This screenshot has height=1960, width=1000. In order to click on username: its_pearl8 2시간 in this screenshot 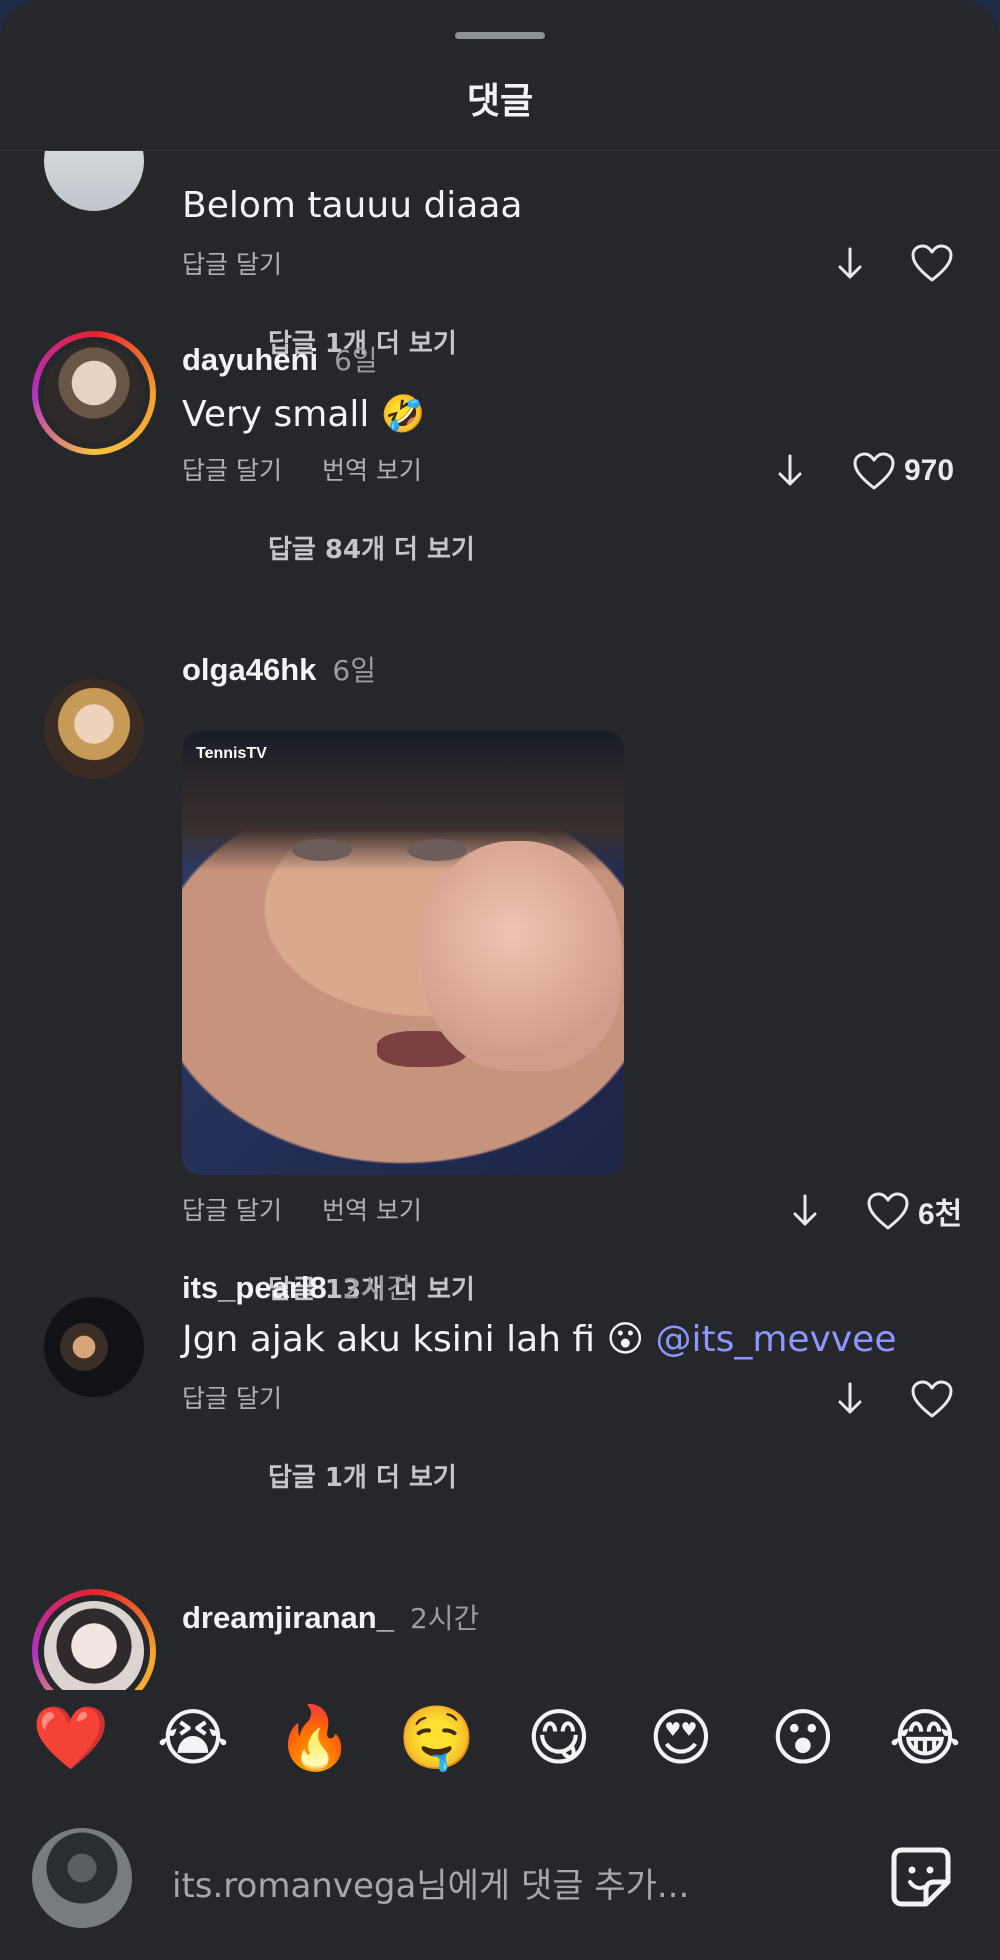, I will do `click(297, 1287)`.